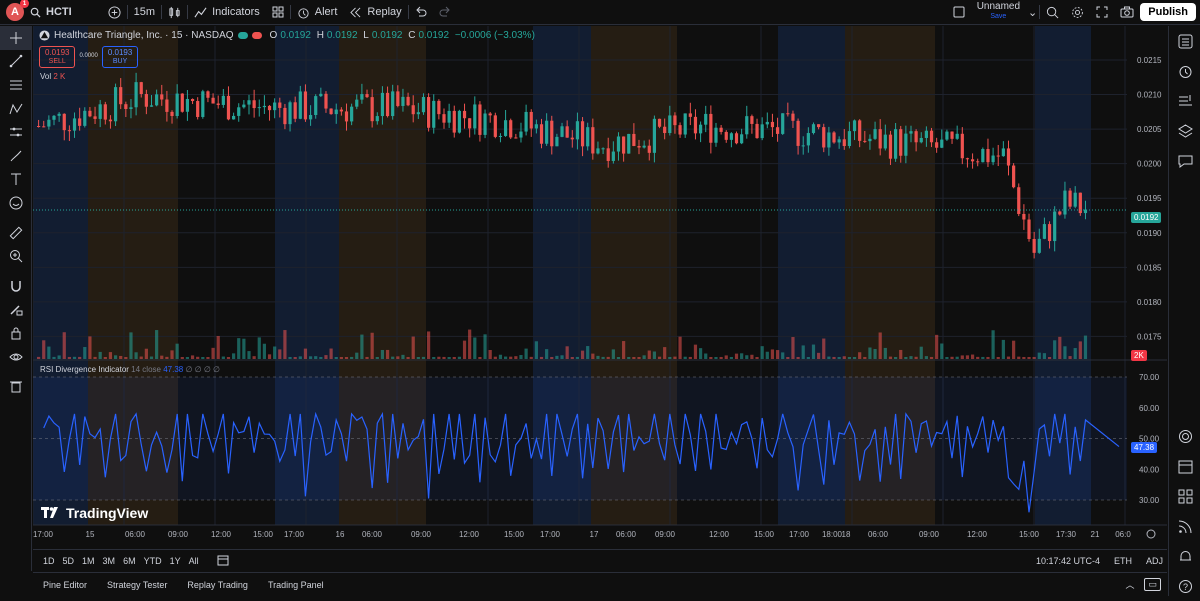  I want to click on zoom-tool, so click(16, 256).